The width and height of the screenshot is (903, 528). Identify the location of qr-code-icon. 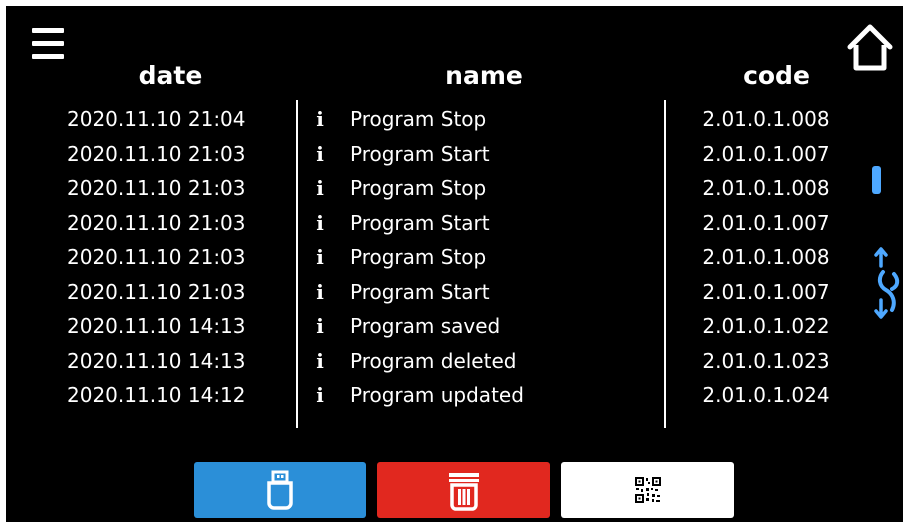
(647, 490).